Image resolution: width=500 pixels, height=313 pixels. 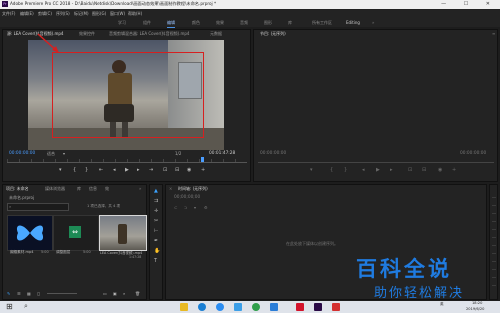 What do you see at coordinates (156, 241) in the screenshot?
I see `pen-tool-icon: ✒` at bounding box center [156, 241].